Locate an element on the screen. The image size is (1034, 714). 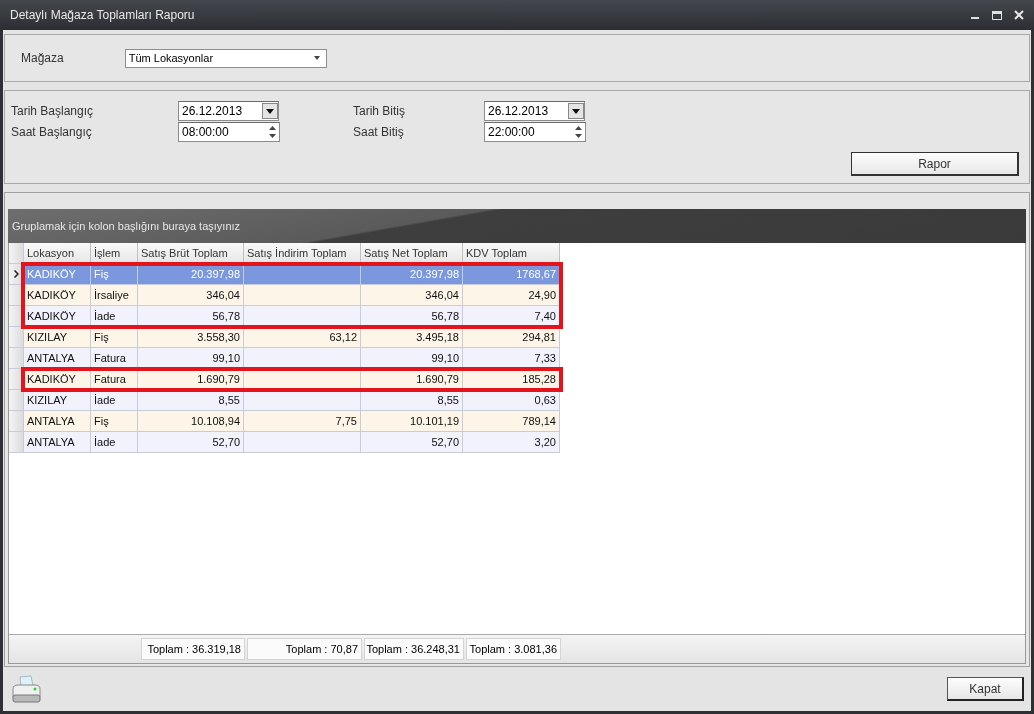
current-row-icon is located at coordinates (16, 274).